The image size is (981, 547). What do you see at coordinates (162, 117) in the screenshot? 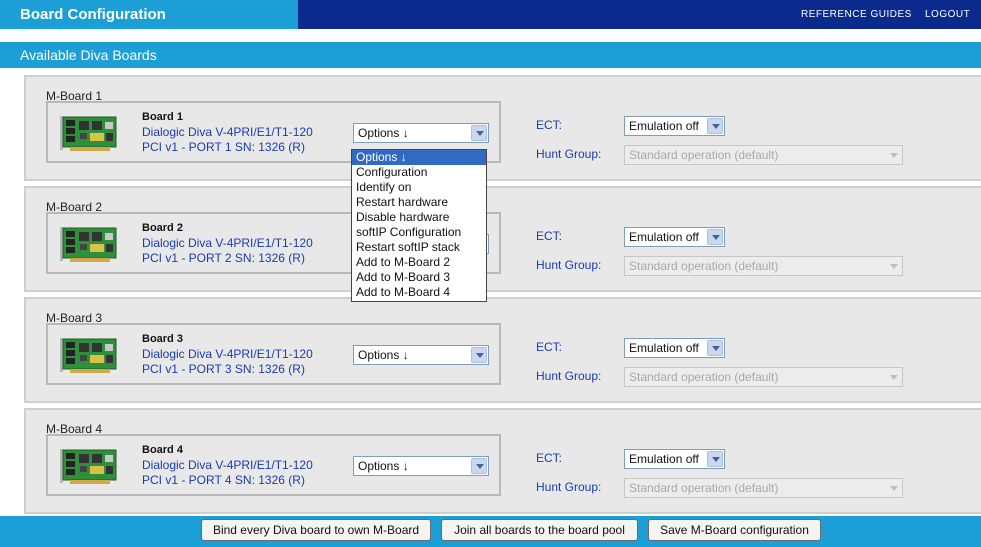
I see `board-name: Board 1` at bounding box center [162, 117].